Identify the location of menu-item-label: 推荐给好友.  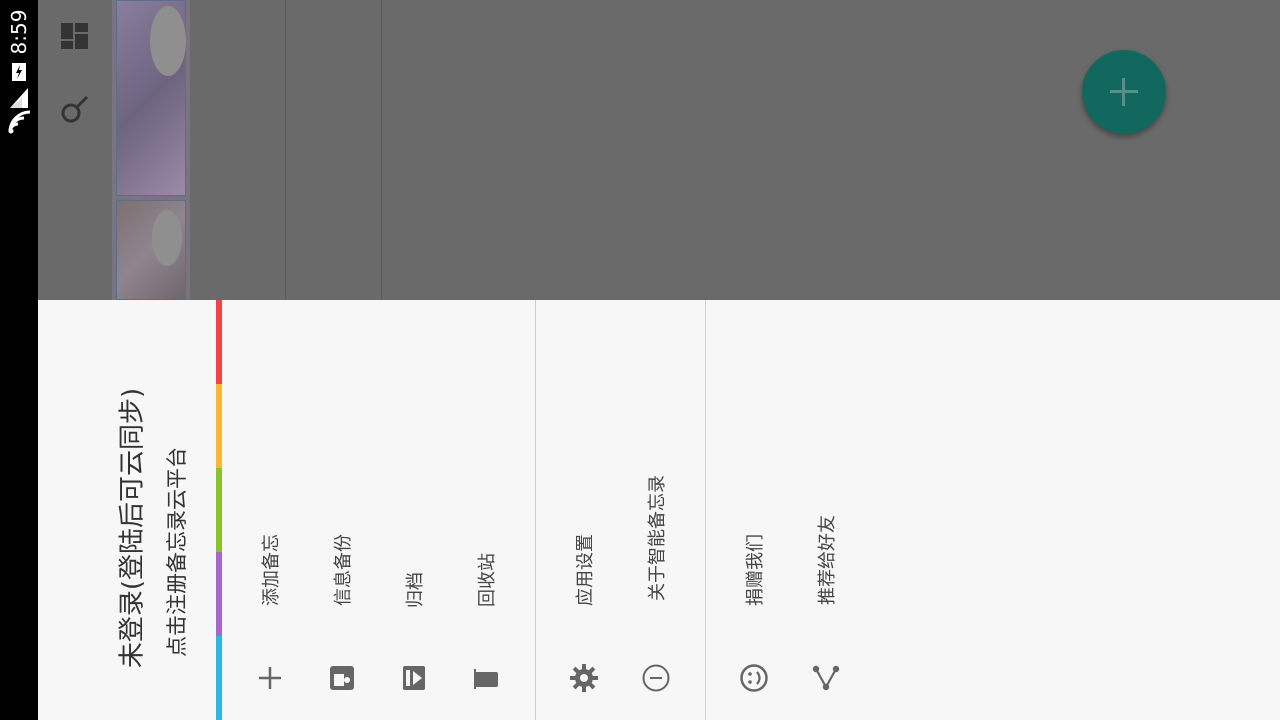
(827, 560).